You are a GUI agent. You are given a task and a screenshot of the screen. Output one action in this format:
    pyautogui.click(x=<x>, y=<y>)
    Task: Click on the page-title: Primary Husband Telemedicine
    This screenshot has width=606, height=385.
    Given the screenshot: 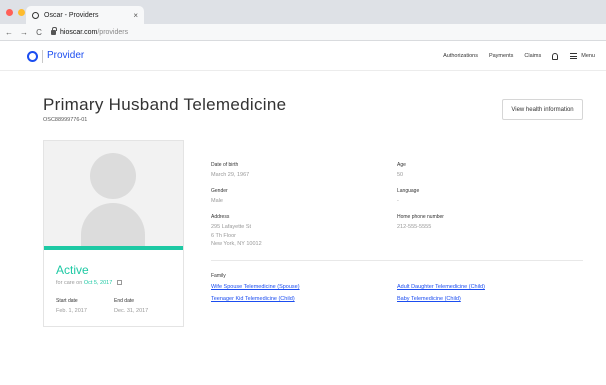 What is the action you would take?
    pyautogui.click(x=165, y=104)
    